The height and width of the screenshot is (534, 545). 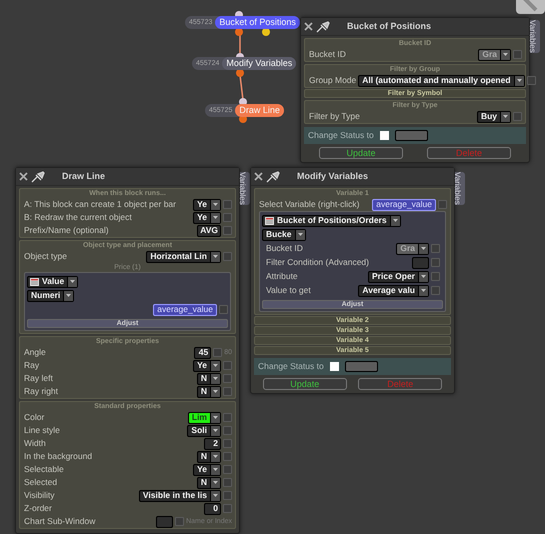 What do you see at coordinates (331, 220) in the screenshot?
I see `dropdown: Bucket of Positions/Orders` at bounding box center [331, 220].